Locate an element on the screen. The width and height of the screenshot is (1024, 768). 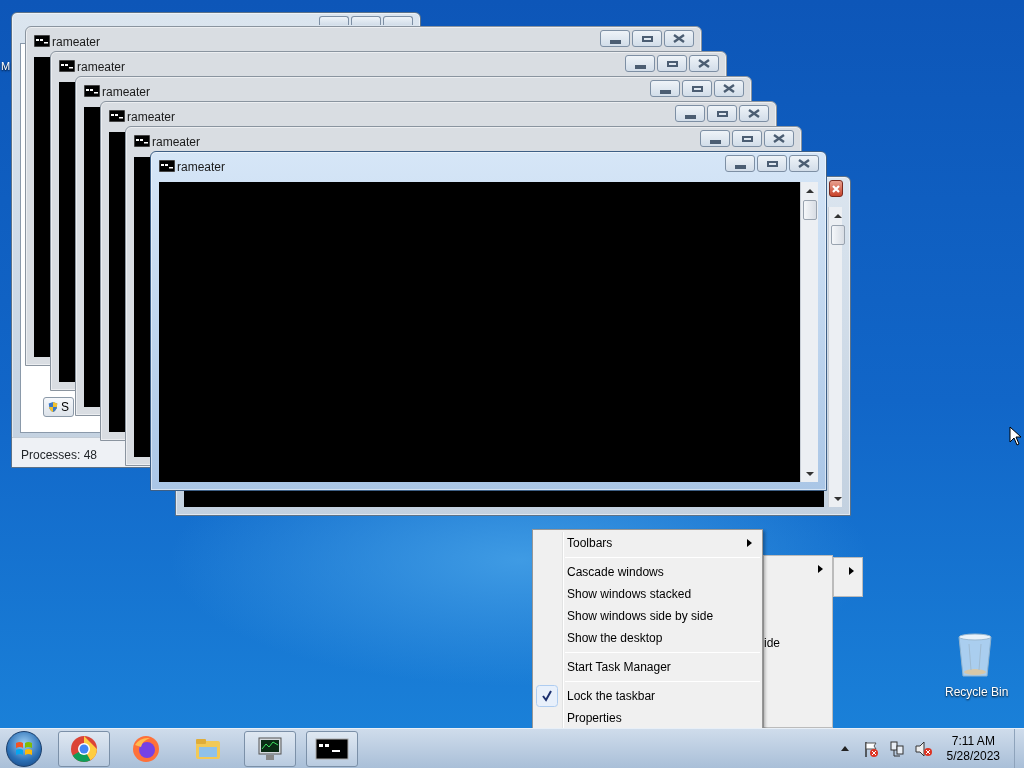
clock: 7:11 AM 5/28/2023 is located at coordinates (973, 748).